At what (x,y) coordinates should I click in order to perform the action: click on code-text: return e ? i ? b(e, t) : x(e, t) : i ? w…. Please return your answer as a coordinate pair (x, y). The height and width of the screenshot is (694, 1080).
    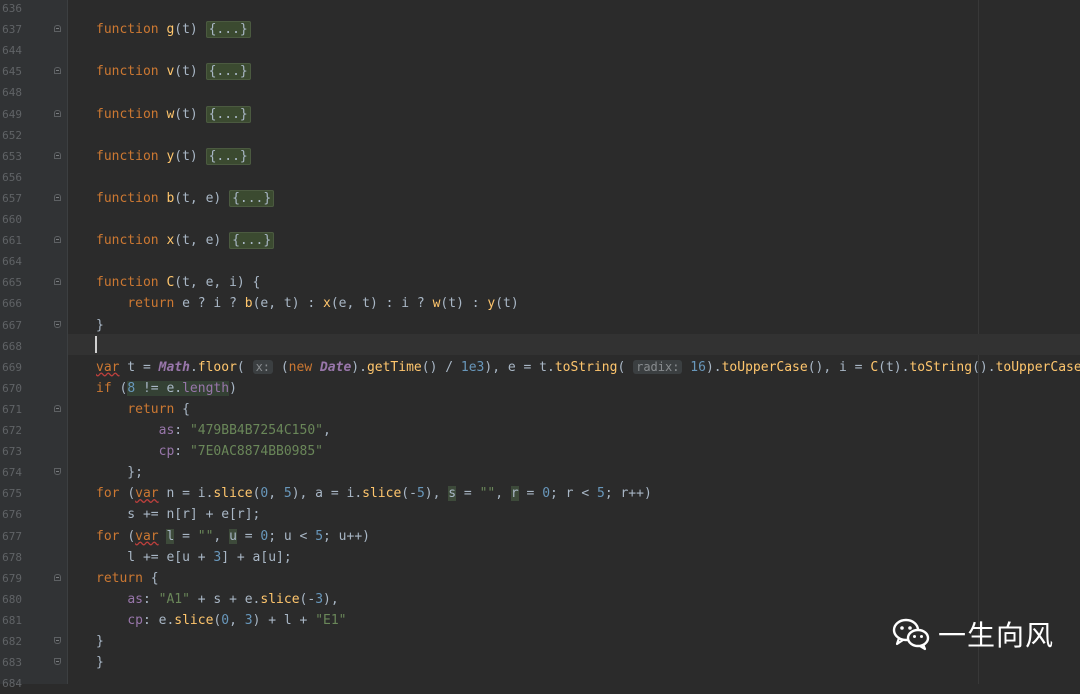
    Looking at the image, I should click on (307, 303).